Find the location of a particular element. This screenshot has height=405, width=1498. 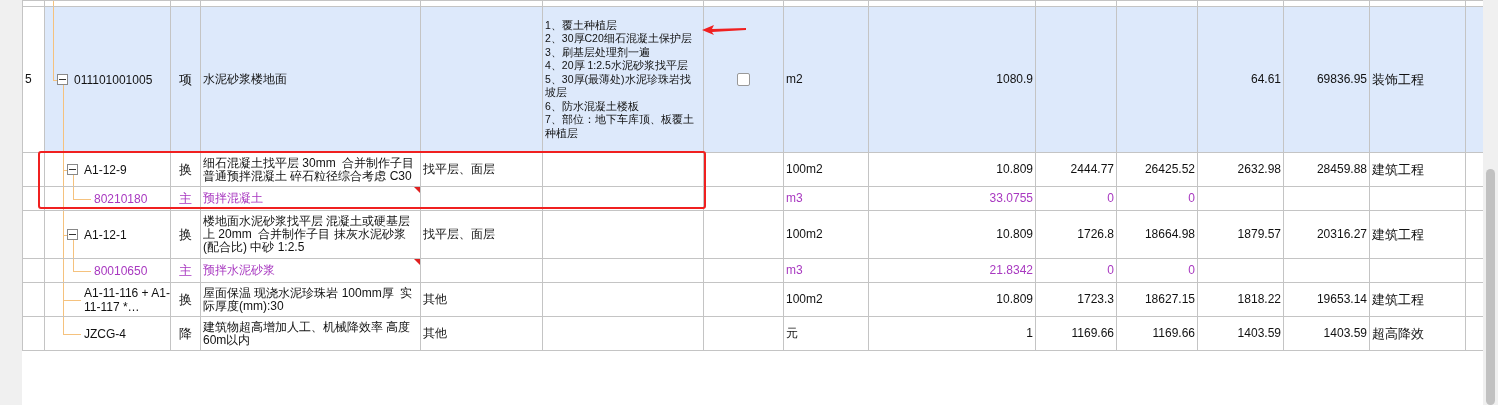

number-cell: 2632.98 is located at coordinates (1259, 169).